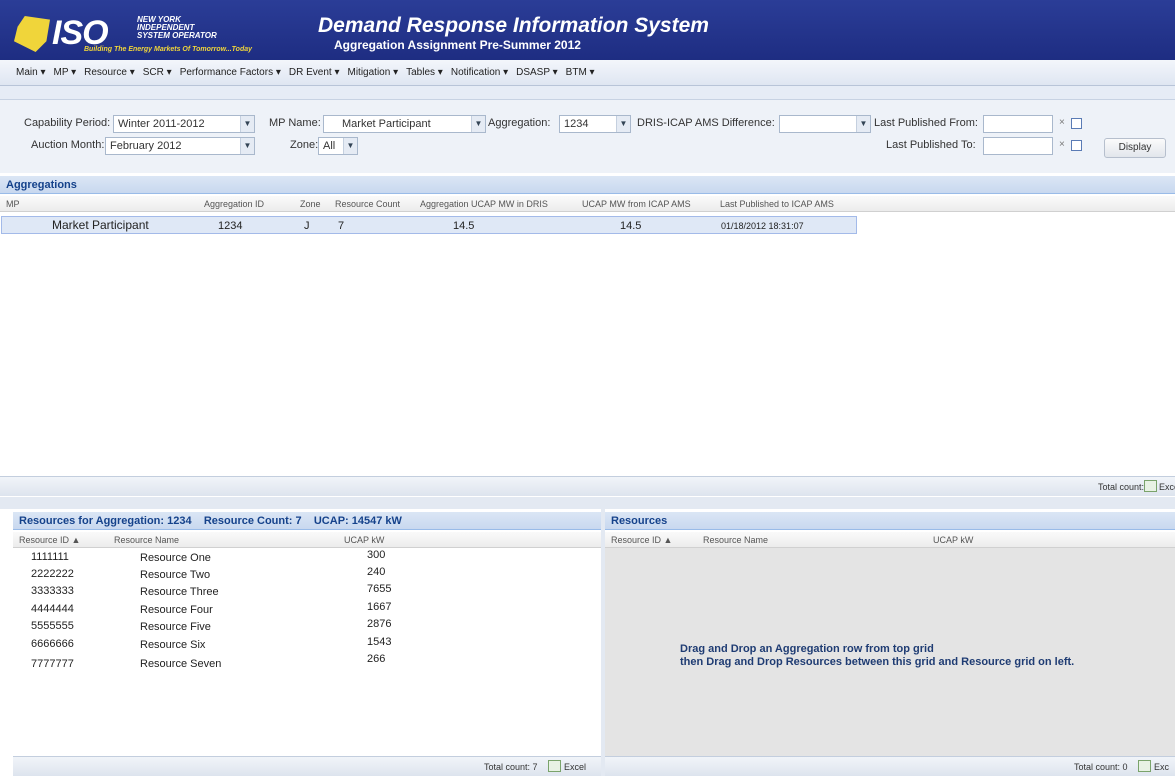  Describe the element at coordinates (52, 644) in the screenshot. I see `cell-resource-id: 6666666` at that location.